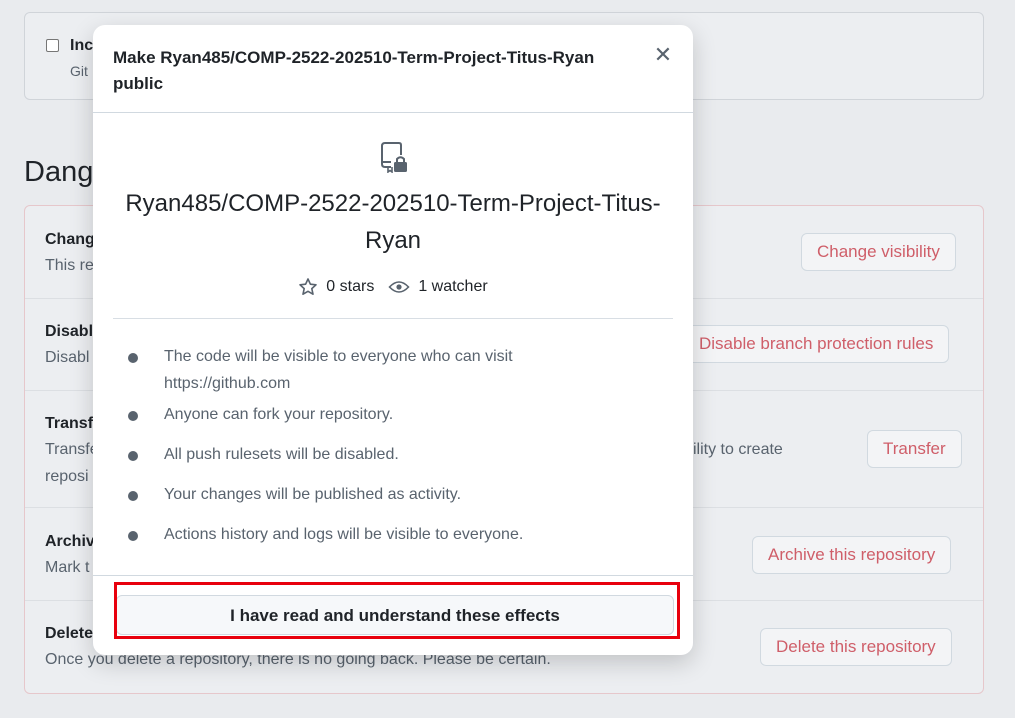 This screenshot has width=1015, height=718. I want to click on repository-stats: 0 stars 1 watcher, so click(393, 287).